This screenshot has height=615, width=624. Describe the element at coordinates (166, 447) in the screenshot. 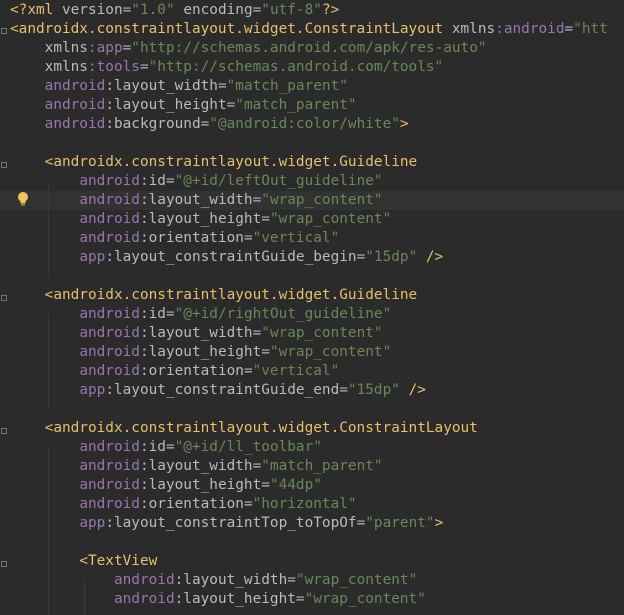

I see `code-line: android:id="@+id/ll_toolbar"` at that location.